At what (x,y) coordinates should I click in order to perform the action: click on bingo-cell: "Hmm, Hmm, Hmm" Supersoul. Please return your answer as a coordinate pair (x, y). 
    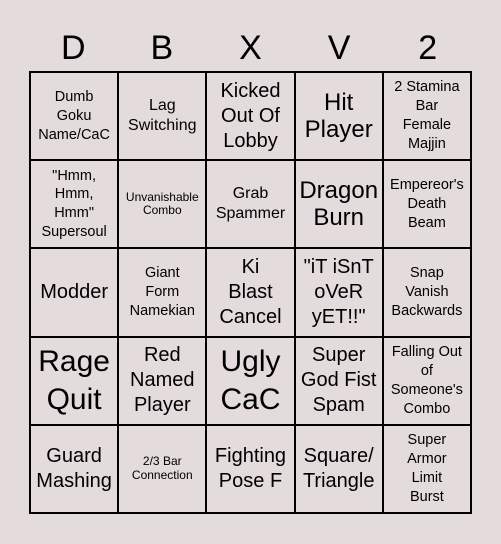
    Looking at the image, I should click on (74, 204).